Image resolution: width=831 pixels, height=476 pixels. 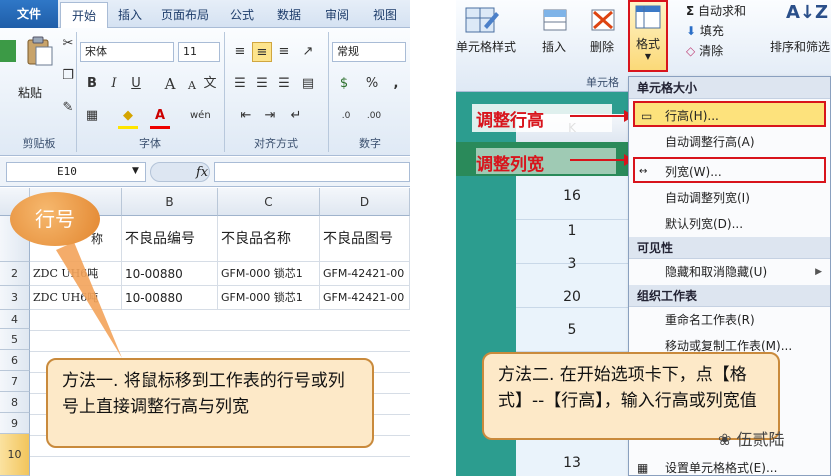 What do you see at coordinates (807, 12) in the screenshot?
I see `sort-az-icon: A↓Z` at bounding box center [807, 12].